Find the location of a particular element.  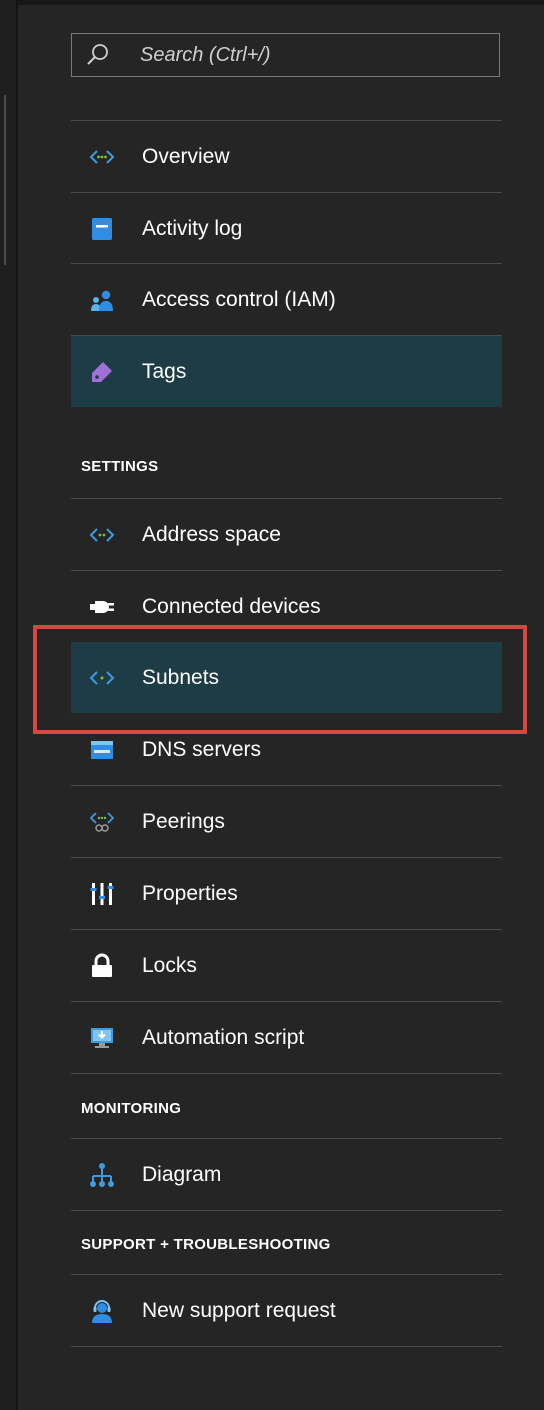

left-strip is located at coordinates (8, 705).